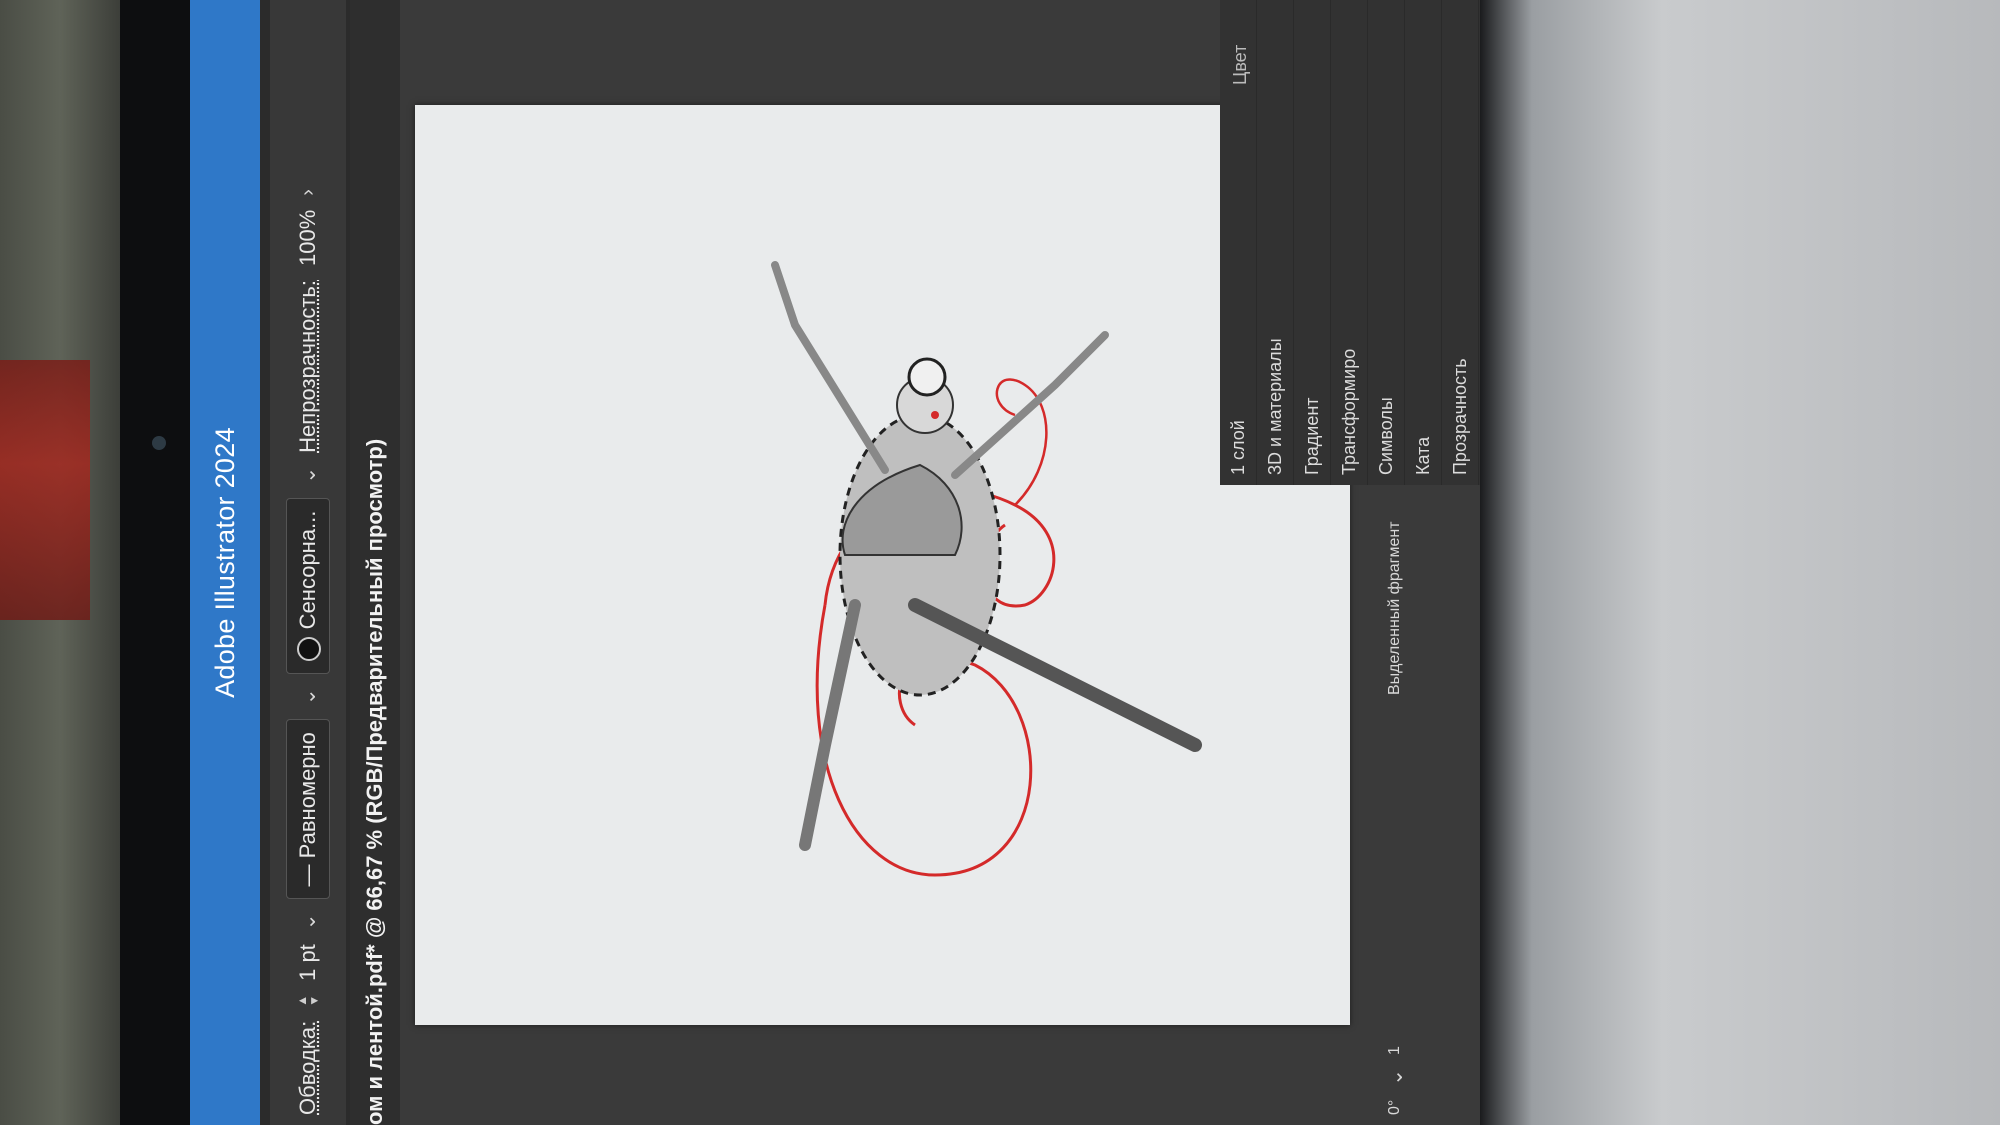 The width and height of the screenshot is (2000, 1125). What do you see at coordinates (1394, 608) in the screenshot?
I see `selected-tool-status: Выделенный фрагмент` at bounding box center [1394, 608].